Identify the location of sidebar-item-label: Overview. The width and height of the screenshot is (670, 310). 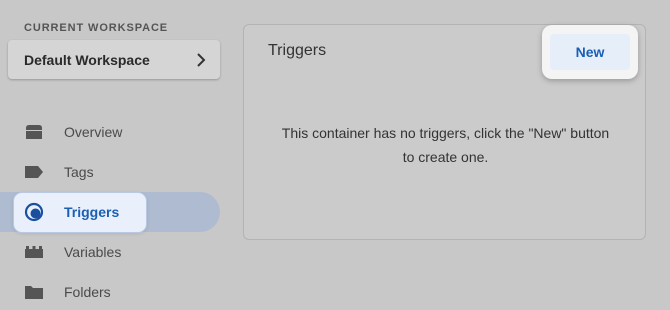
(93, 132).